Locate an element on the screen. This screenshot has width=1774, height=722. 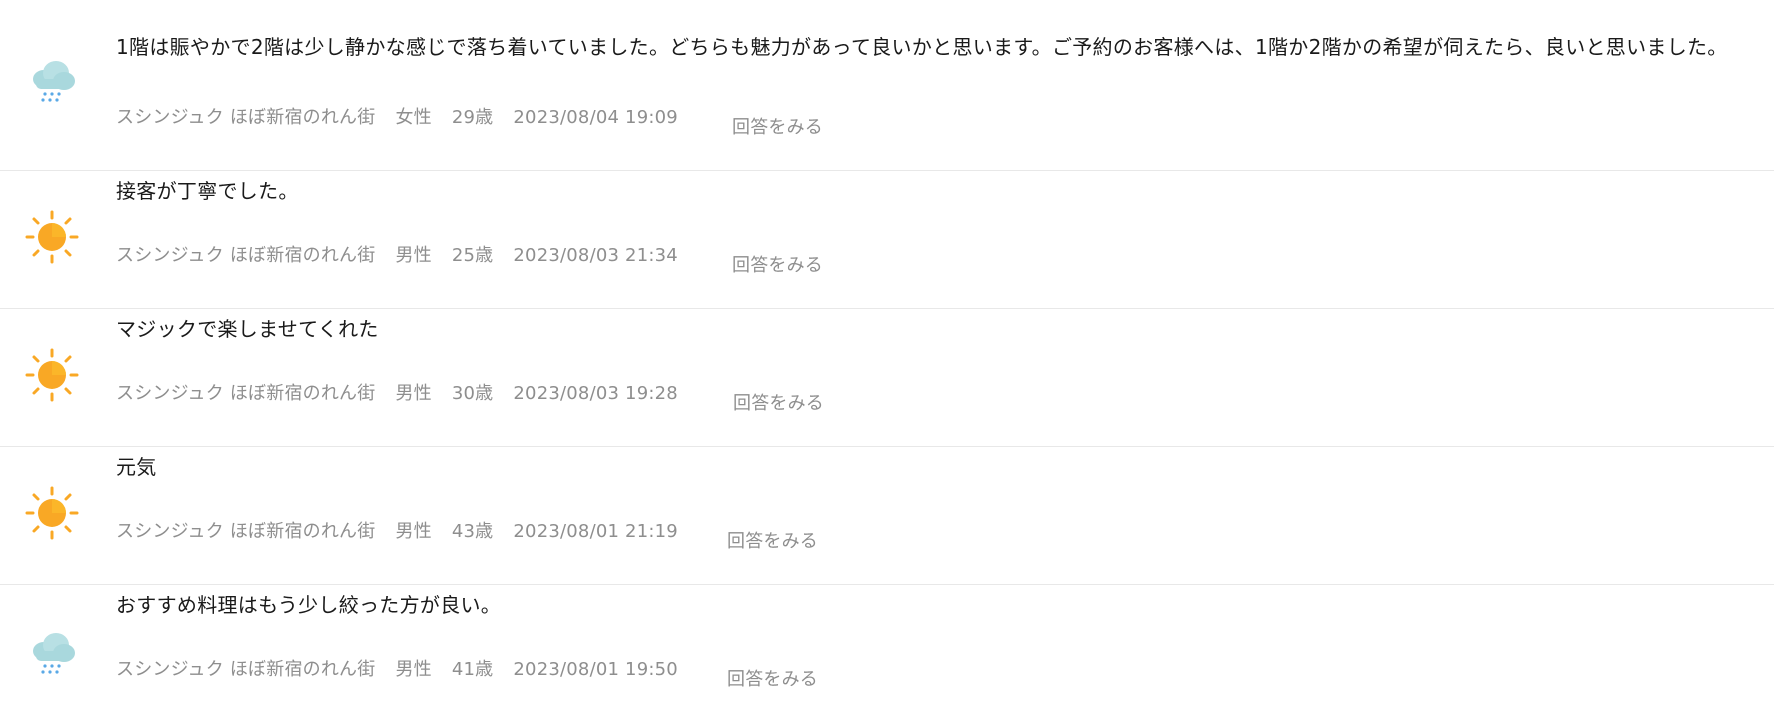
age: 41歳 is located at coordinates (472, 669).